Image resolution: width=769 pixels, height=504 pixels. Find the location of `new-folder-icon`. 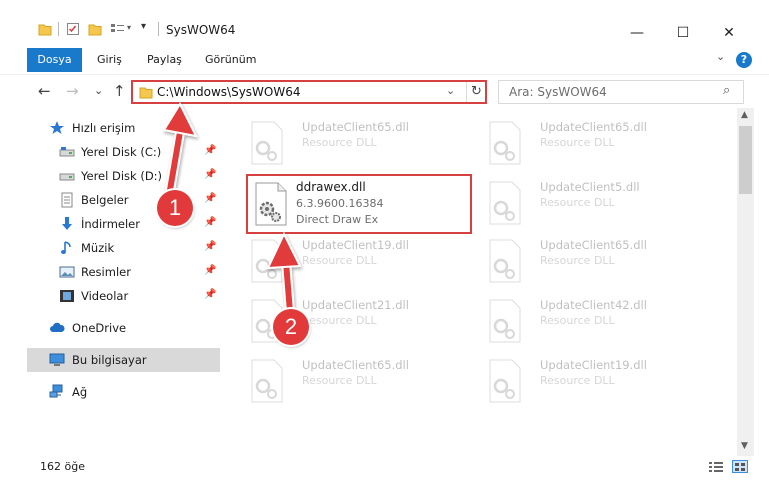

new-folder-icon is located at coordinates (95, 29).